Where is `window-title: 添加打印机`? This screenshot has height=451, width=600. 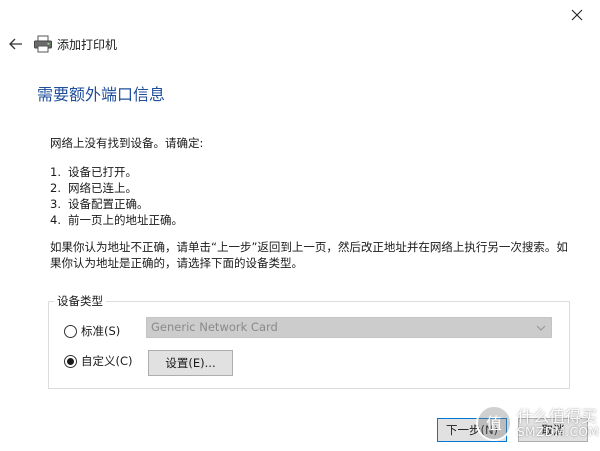 window-title: 添加打印机 is located at coordinates (87, 45).